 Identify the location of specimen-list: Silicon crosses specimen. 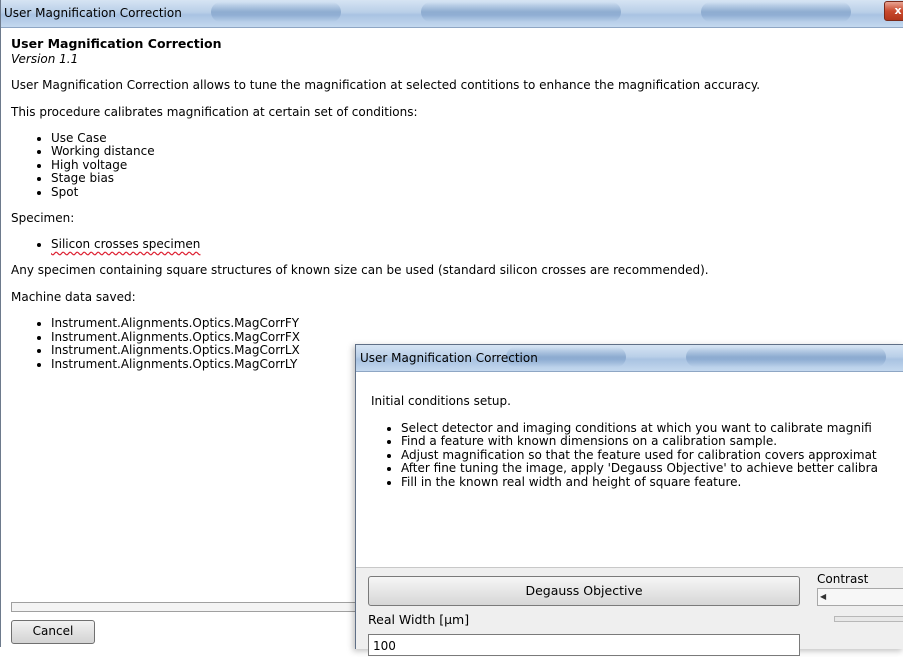
(457, 244).